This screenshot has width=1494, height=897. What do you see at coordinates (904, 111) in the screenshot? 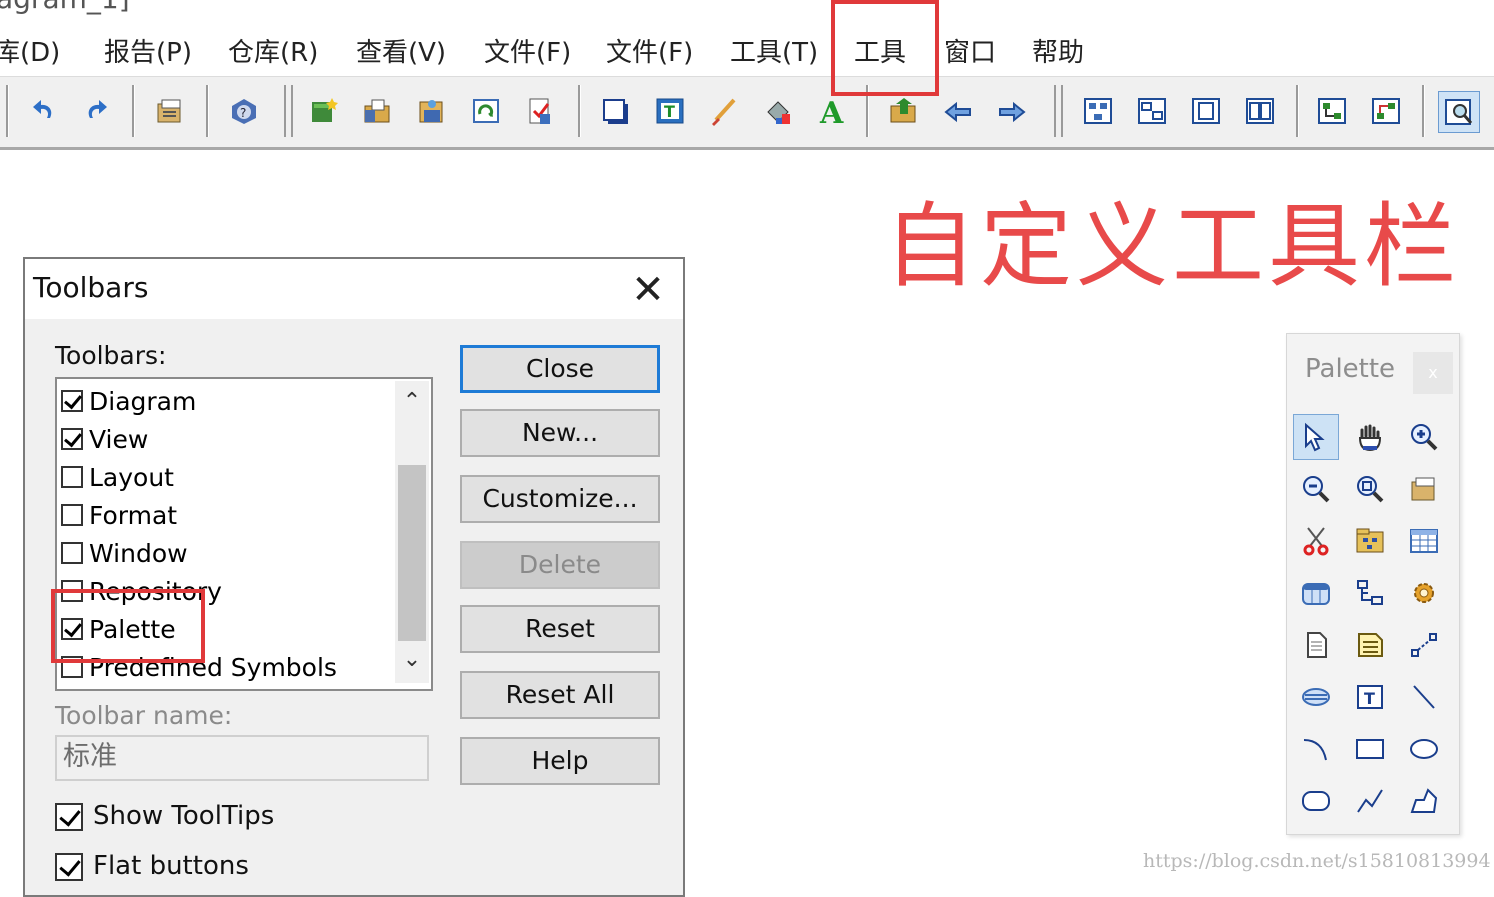
I see `import-icon` at bounding box center [904, 111].